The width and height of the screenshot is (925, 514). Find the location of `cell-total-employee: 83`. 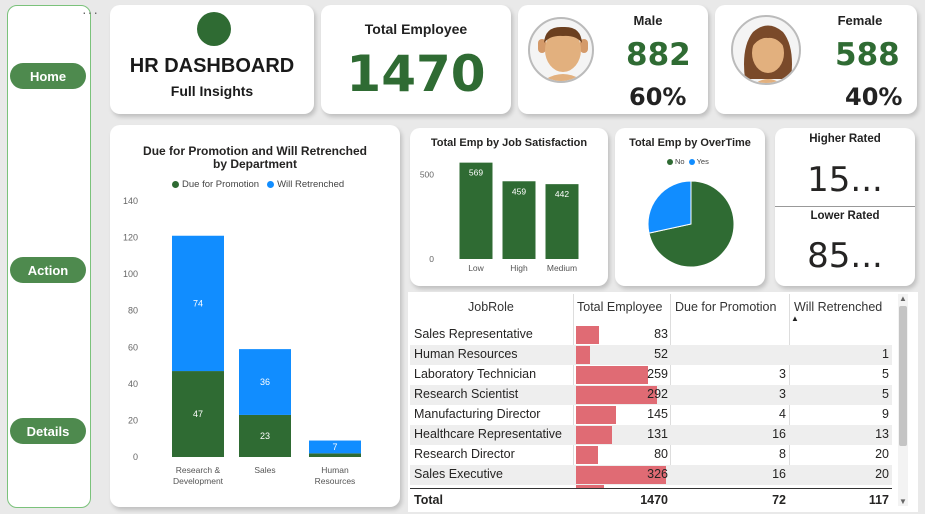

cell-total-employee: 83 is located at coordinates (661, 334).